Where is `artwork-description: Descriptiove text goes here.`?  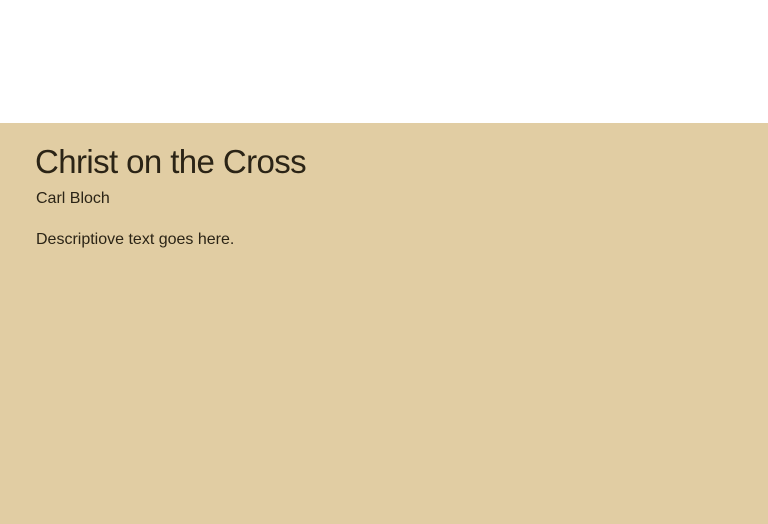 artwork-description: Descriptiove text goes here. is located at coordinates (135, 239).